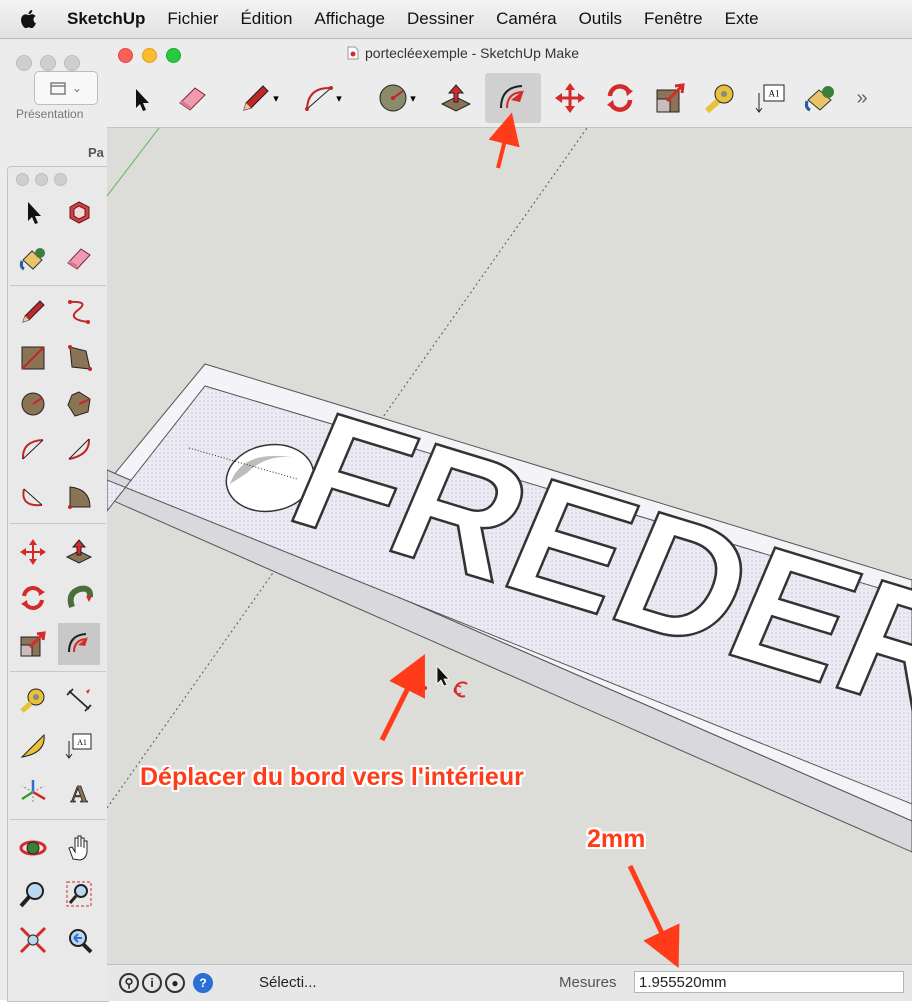 The image size is (912, 1002). What do you see at coordinates (862, 98) in the screenshot?
I see `toolbar-overflow-button: »` at bounding box center [862, 98].